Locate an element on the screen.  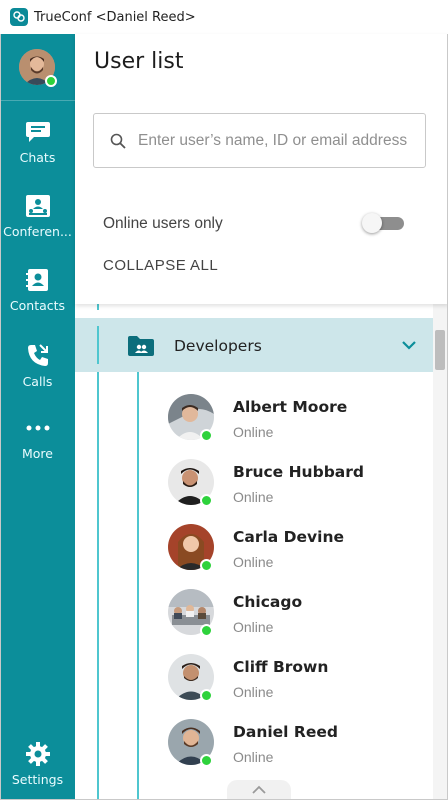
toggle-knob is located at coordinates (372, 223).